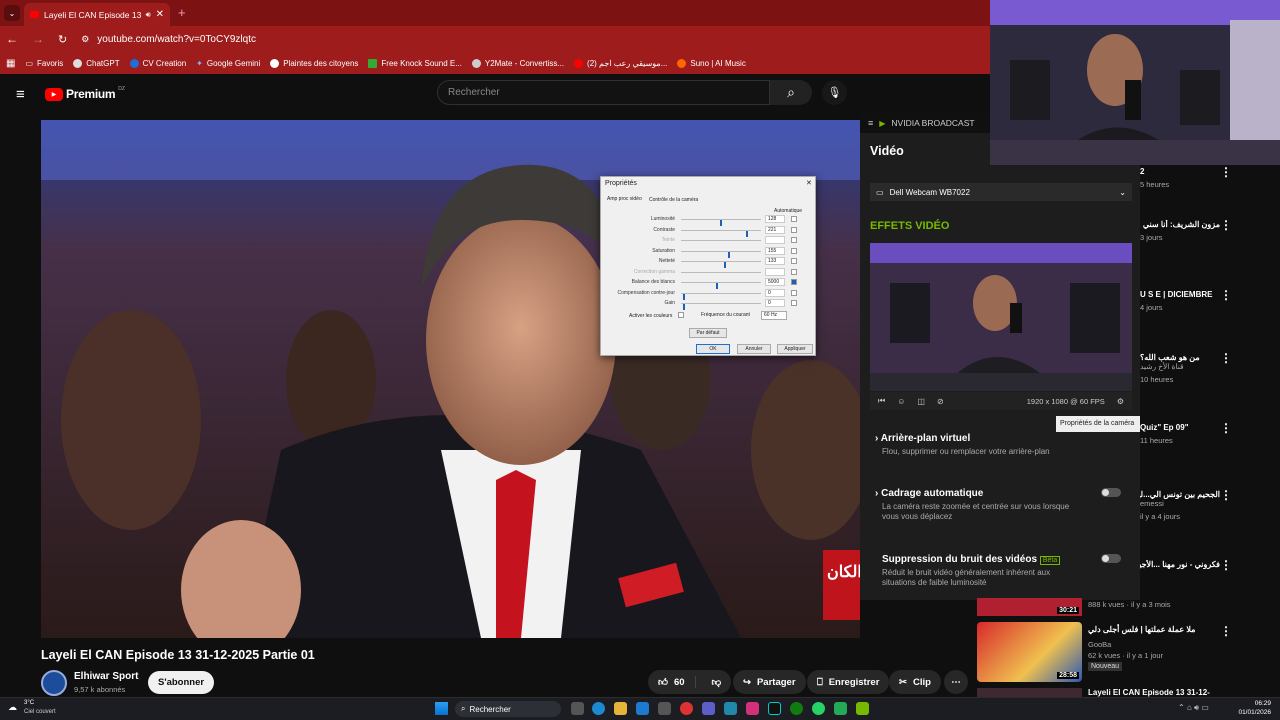 The width and height of the screenshot is (1280, 720). Describe the element at coordinates (54, 683) in the screenshot. I see `channel-avatar` at that location.